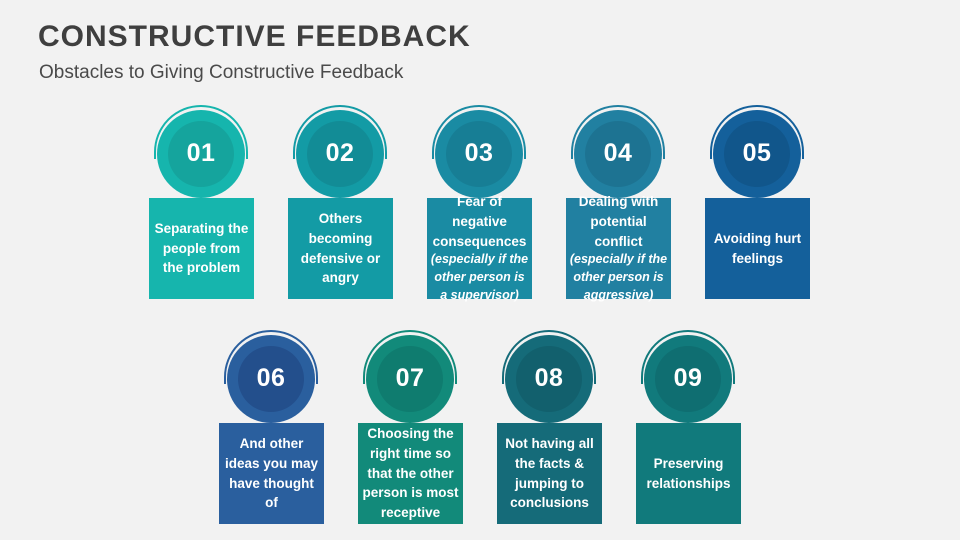 This screenshot has height=540, width=960. I want to click on card-badge: 09, so click(688, 377).